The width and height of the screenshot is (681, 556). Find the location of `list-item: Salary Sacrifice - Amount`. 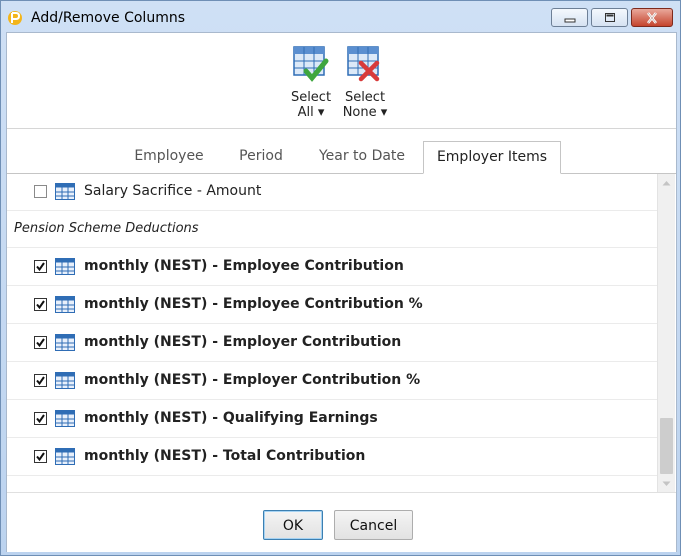

list-item: Salary Sacrifice - Amount is located at coordinates (332, 192).